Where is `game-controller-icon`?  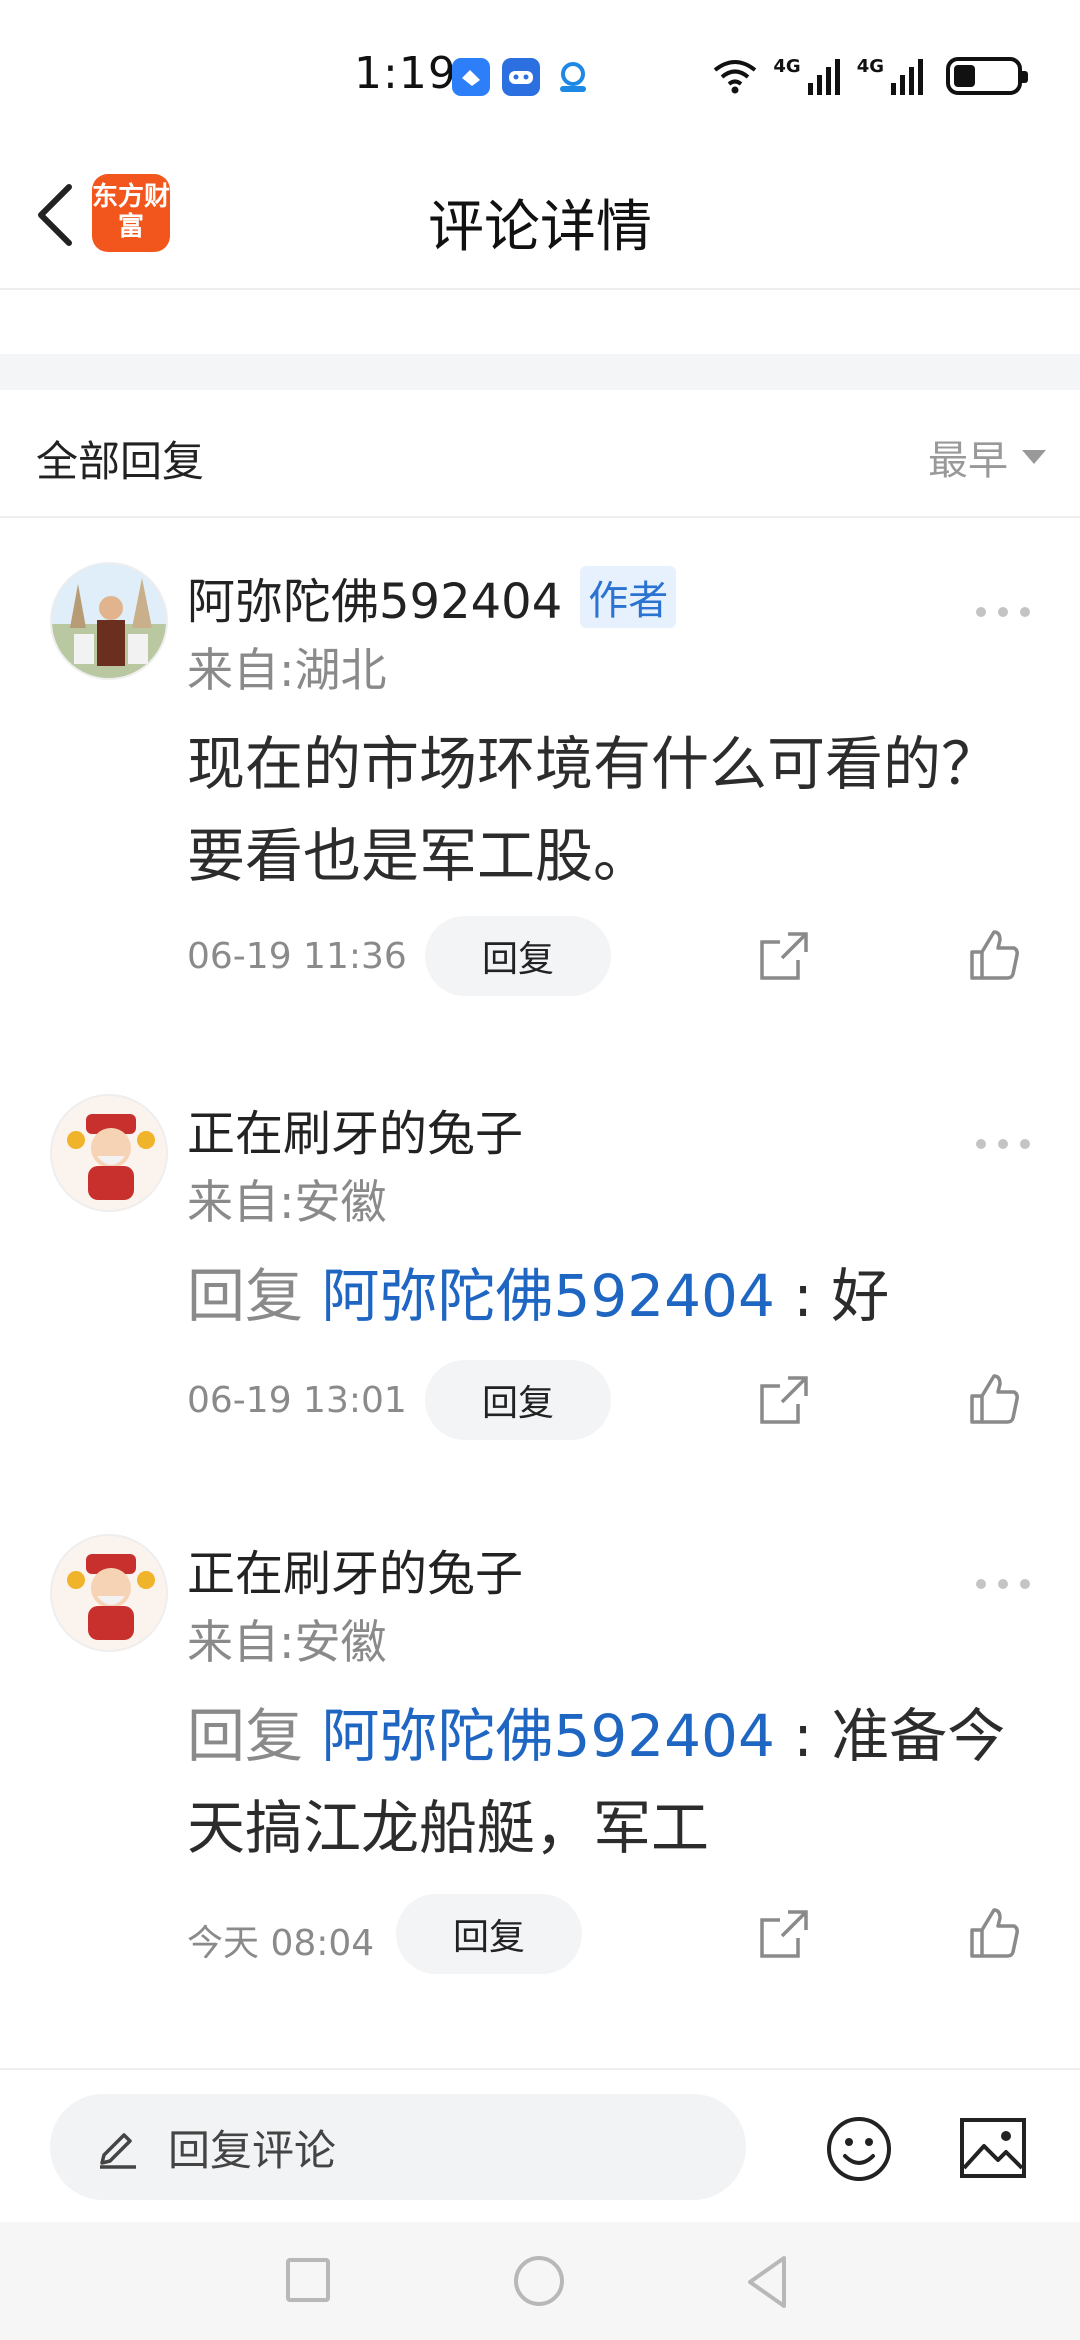
game-controller-icon is located at coordinates (521, 77).